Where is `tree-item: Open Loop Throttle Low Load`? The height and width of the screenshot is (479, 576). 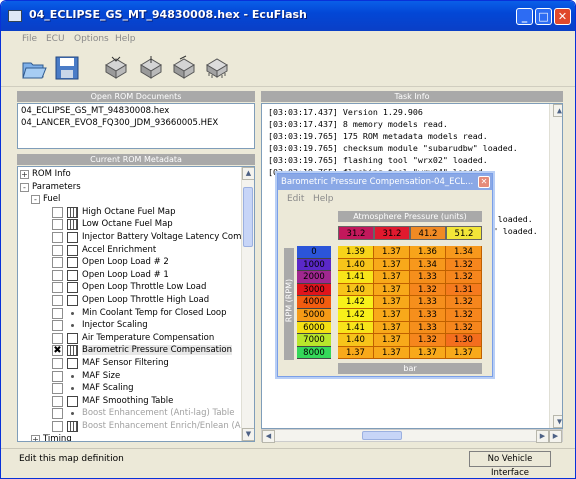
tree-item: Open Loop Throttle Low Load is located at coordinates (129, 288).